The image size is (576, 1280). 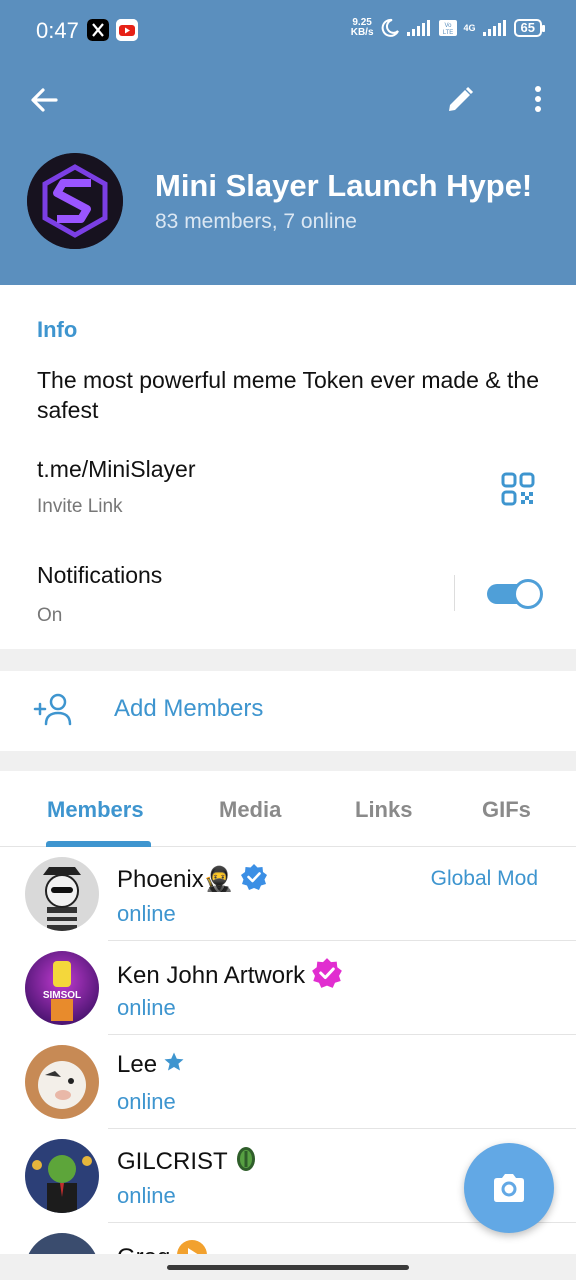 What do you see at coordinates (57, 30) in the screenshot?
I see `status-time: 0:47` at bounding box center [57, 30].